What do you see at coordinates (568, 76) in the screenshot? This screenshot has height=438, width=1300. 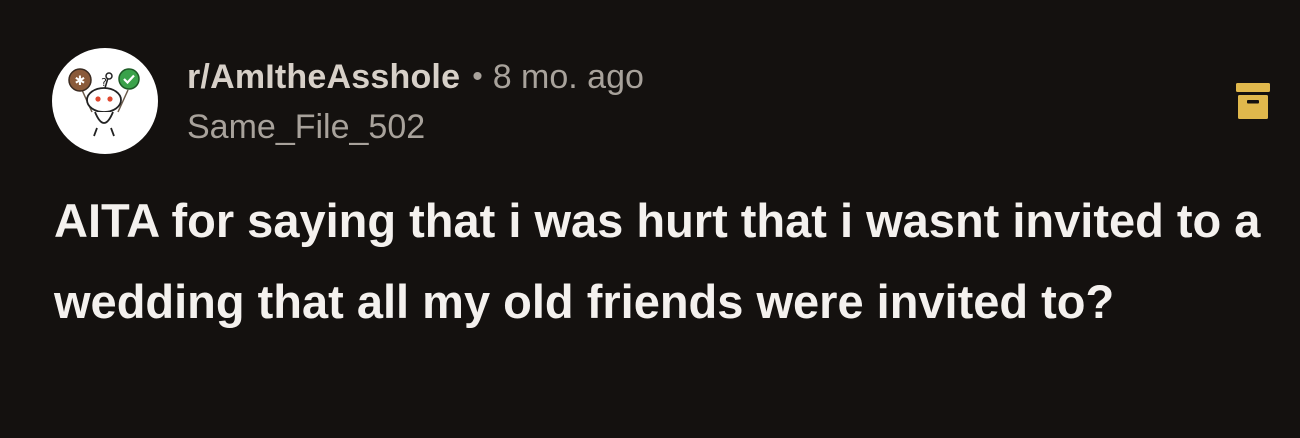 I see `post-age: 8 mo. ago` at bounding box center [568, 76].